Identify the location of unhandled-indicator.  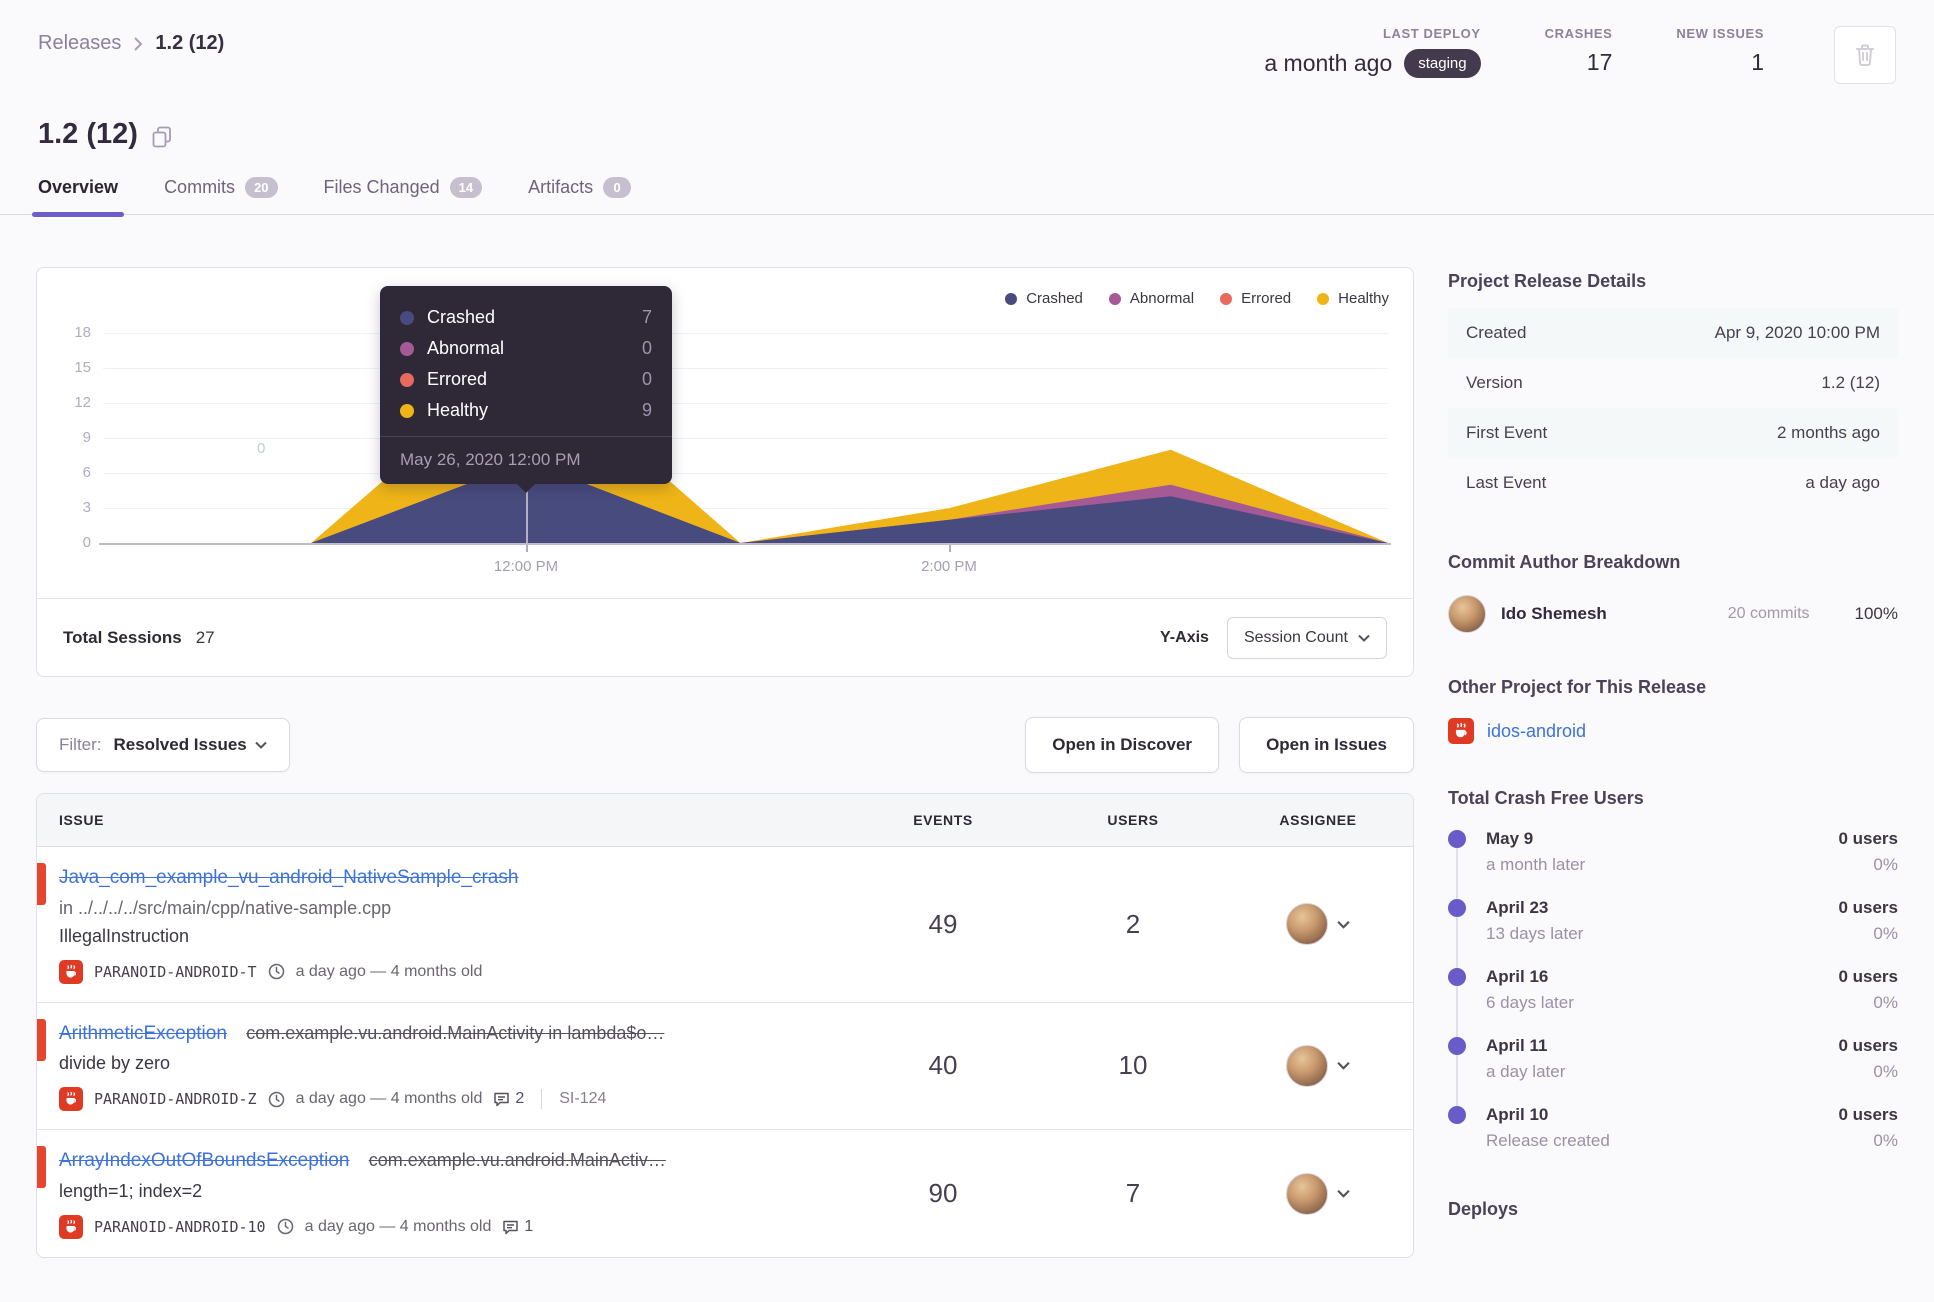
(41, 1039).